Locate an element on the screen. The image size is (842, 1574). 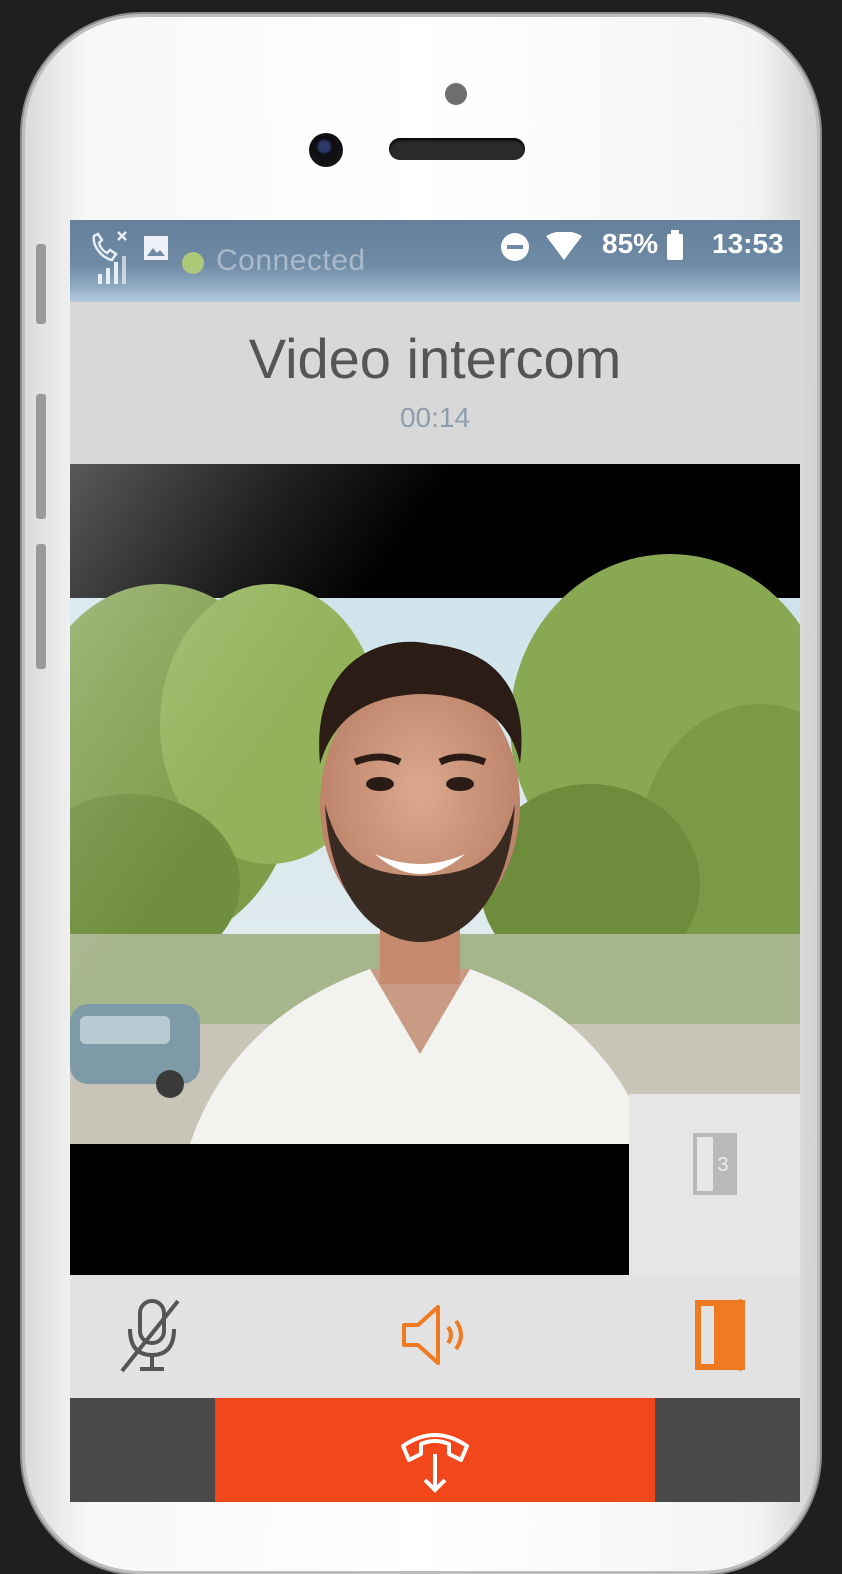
hangup-button is located at coordinates (435, 1450).